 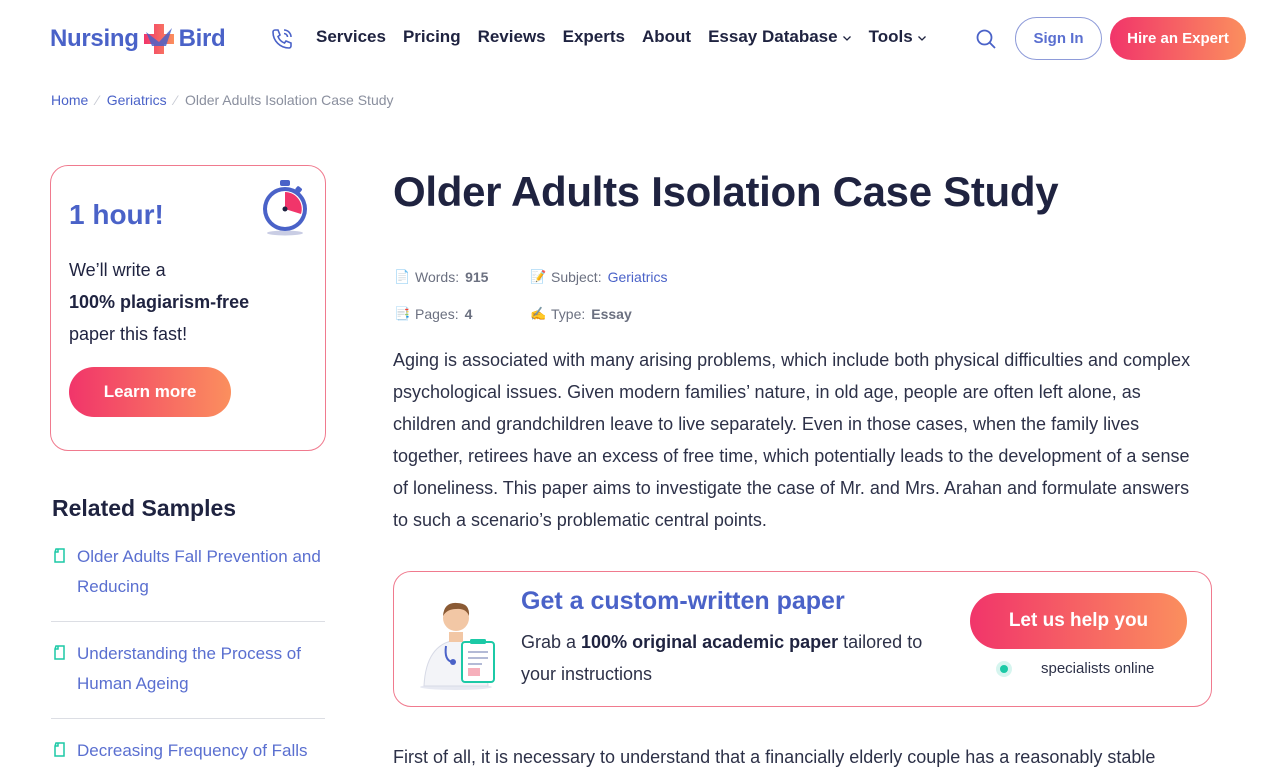 What do you see at coordinates (192, 750) in the screenshot?
I see `related-sample-link: Decreasing Frequency of Falls` at bounding box center [192, 750].